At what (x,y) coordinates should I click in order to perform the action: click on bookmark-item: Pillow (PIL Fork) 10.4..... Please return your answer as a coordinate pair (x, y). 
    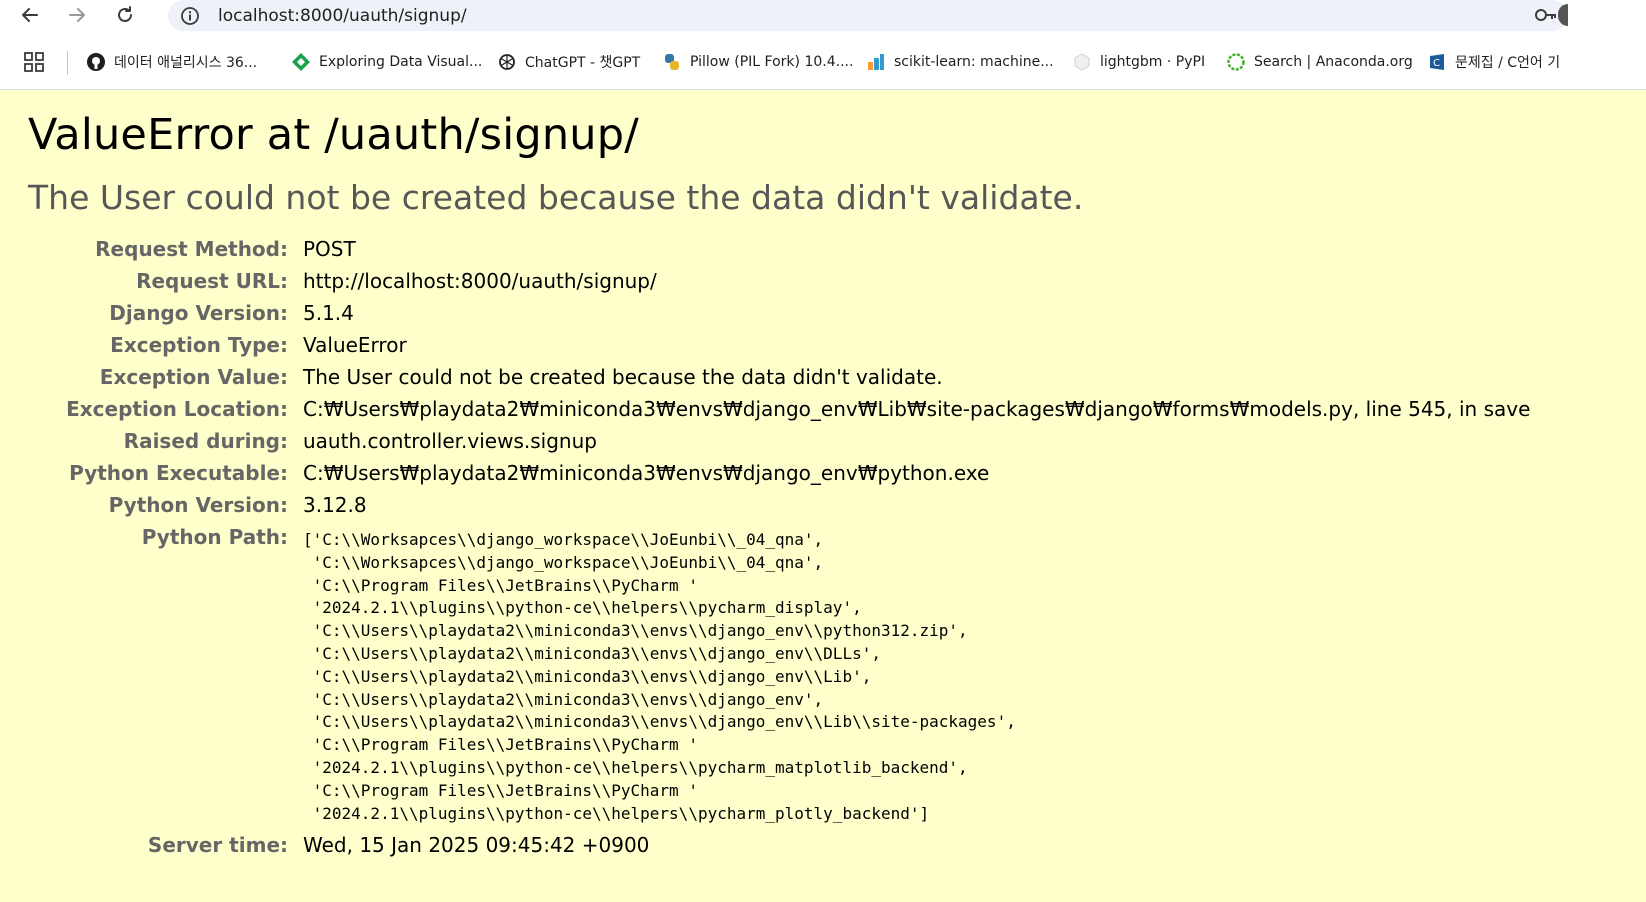
    Looking at the image, I should click on (757, 62).